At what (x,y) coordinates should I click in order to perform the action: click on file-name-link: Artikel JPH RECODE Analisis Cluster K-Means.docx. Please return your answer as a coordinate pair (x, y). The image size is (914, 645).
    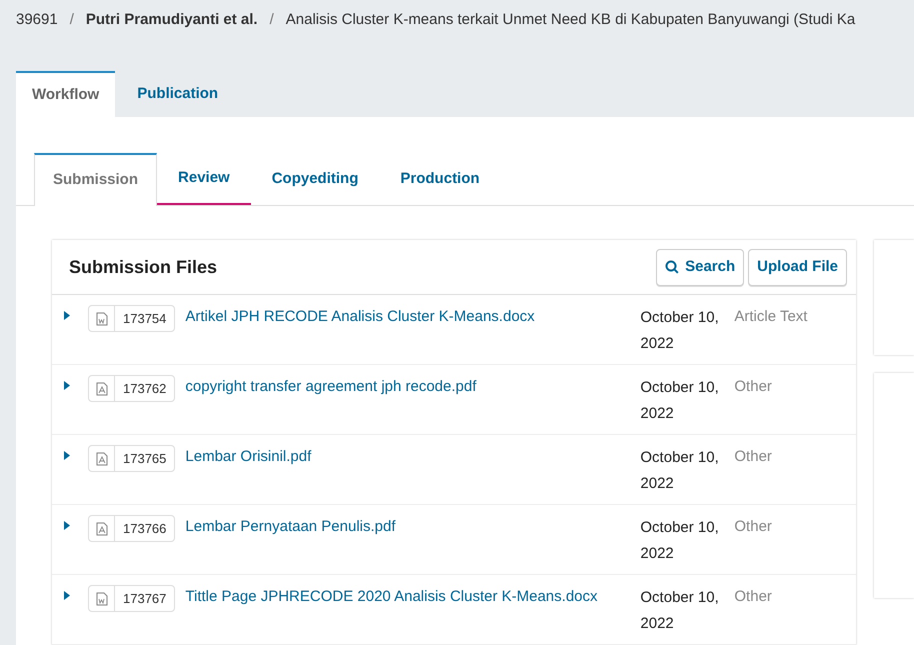
    Looking at the image, I should click on (412, 334).